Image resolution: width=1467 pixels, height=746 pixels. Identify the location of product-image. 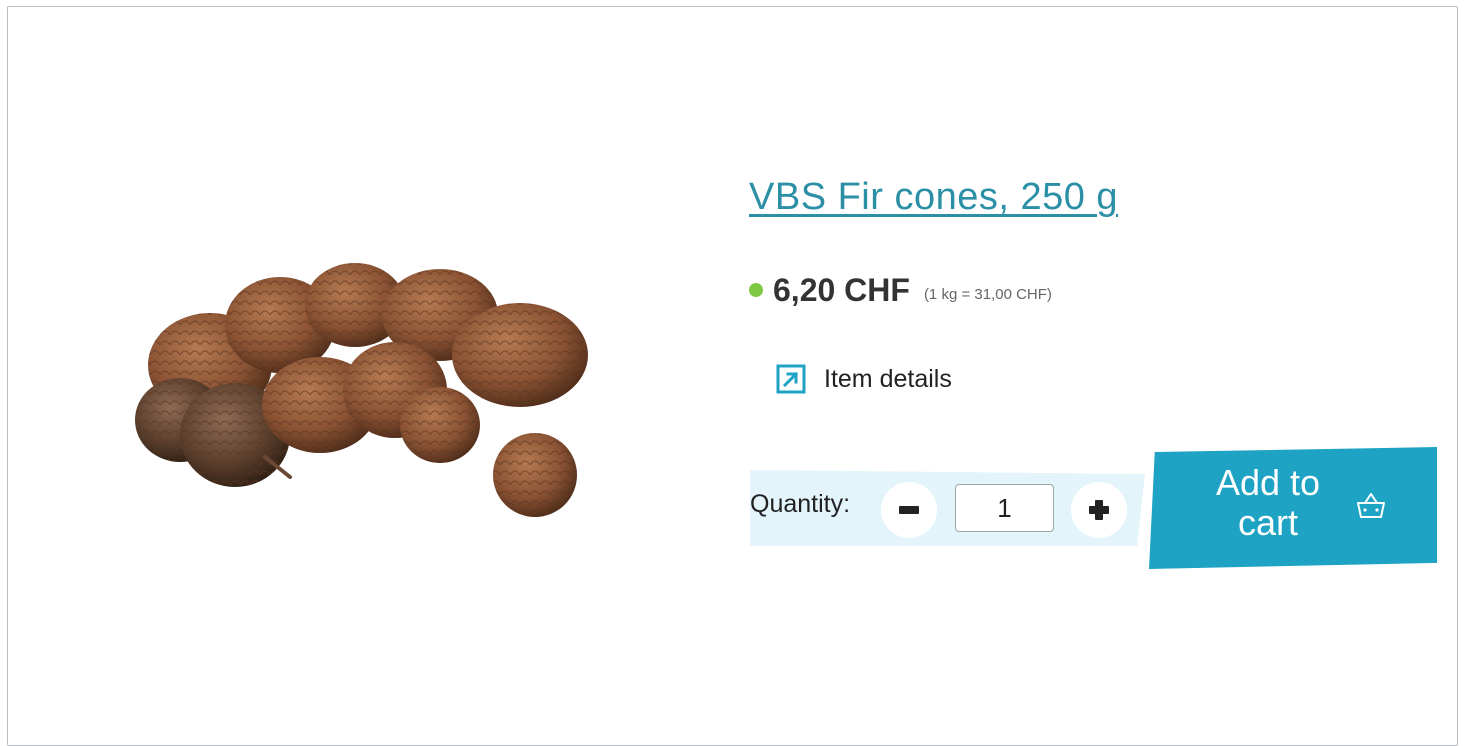
(370, 385).